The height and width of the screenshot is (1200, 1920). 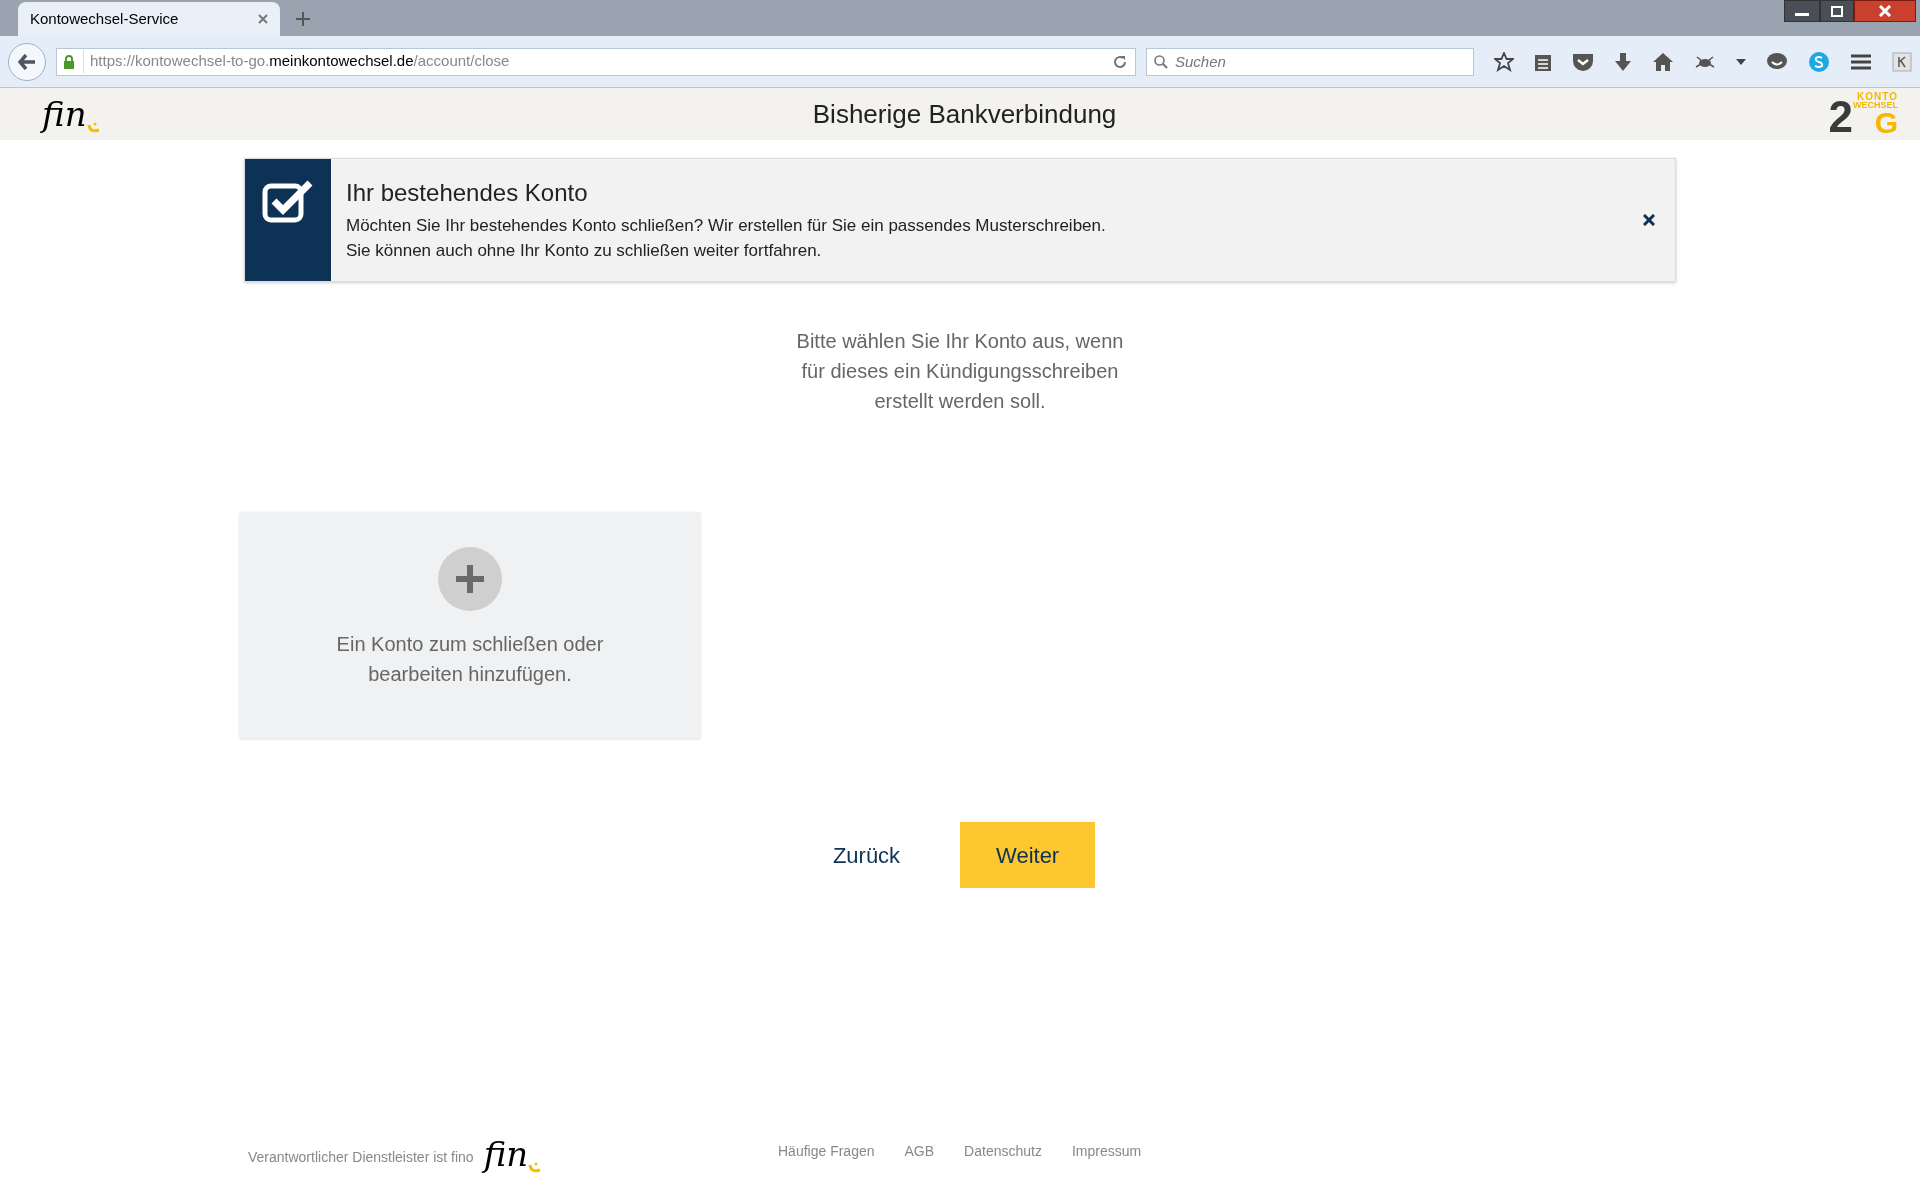 I want to click on browser-tab: Kontowechsel-Service, so click(x=149, y=19).